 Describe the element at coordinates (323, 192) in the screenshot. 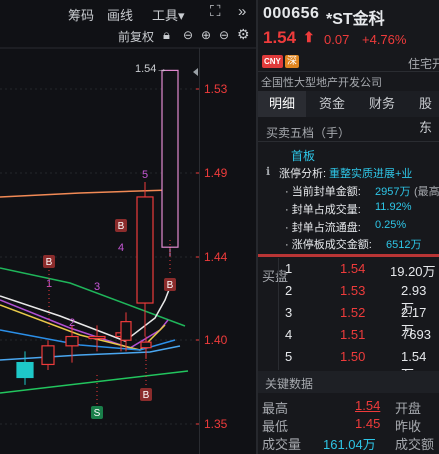

I see `seal-amount-label: · 当前封单金额:` at that location.